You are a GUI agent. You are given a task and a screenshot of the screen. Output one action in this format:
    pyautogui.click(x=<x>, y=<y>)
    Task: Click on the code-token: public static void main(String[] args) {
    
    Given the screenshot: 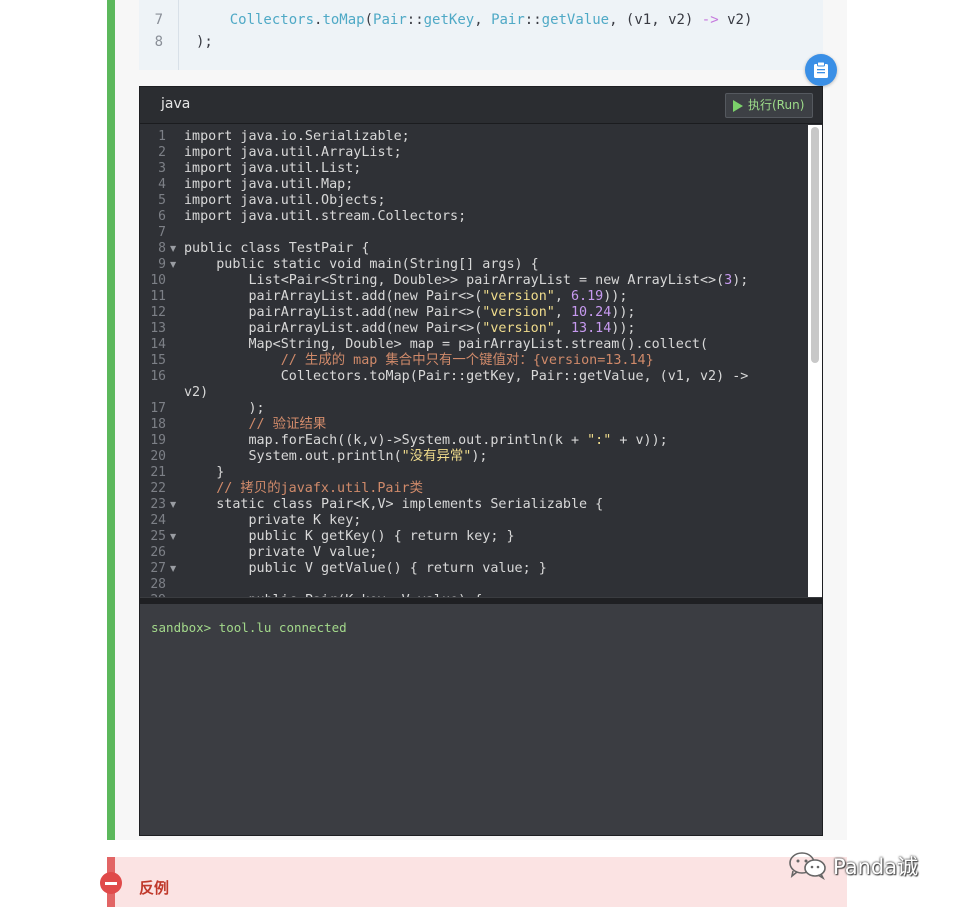 What is the action you would take?
    pyautogui.click(x=361, y=264)
    